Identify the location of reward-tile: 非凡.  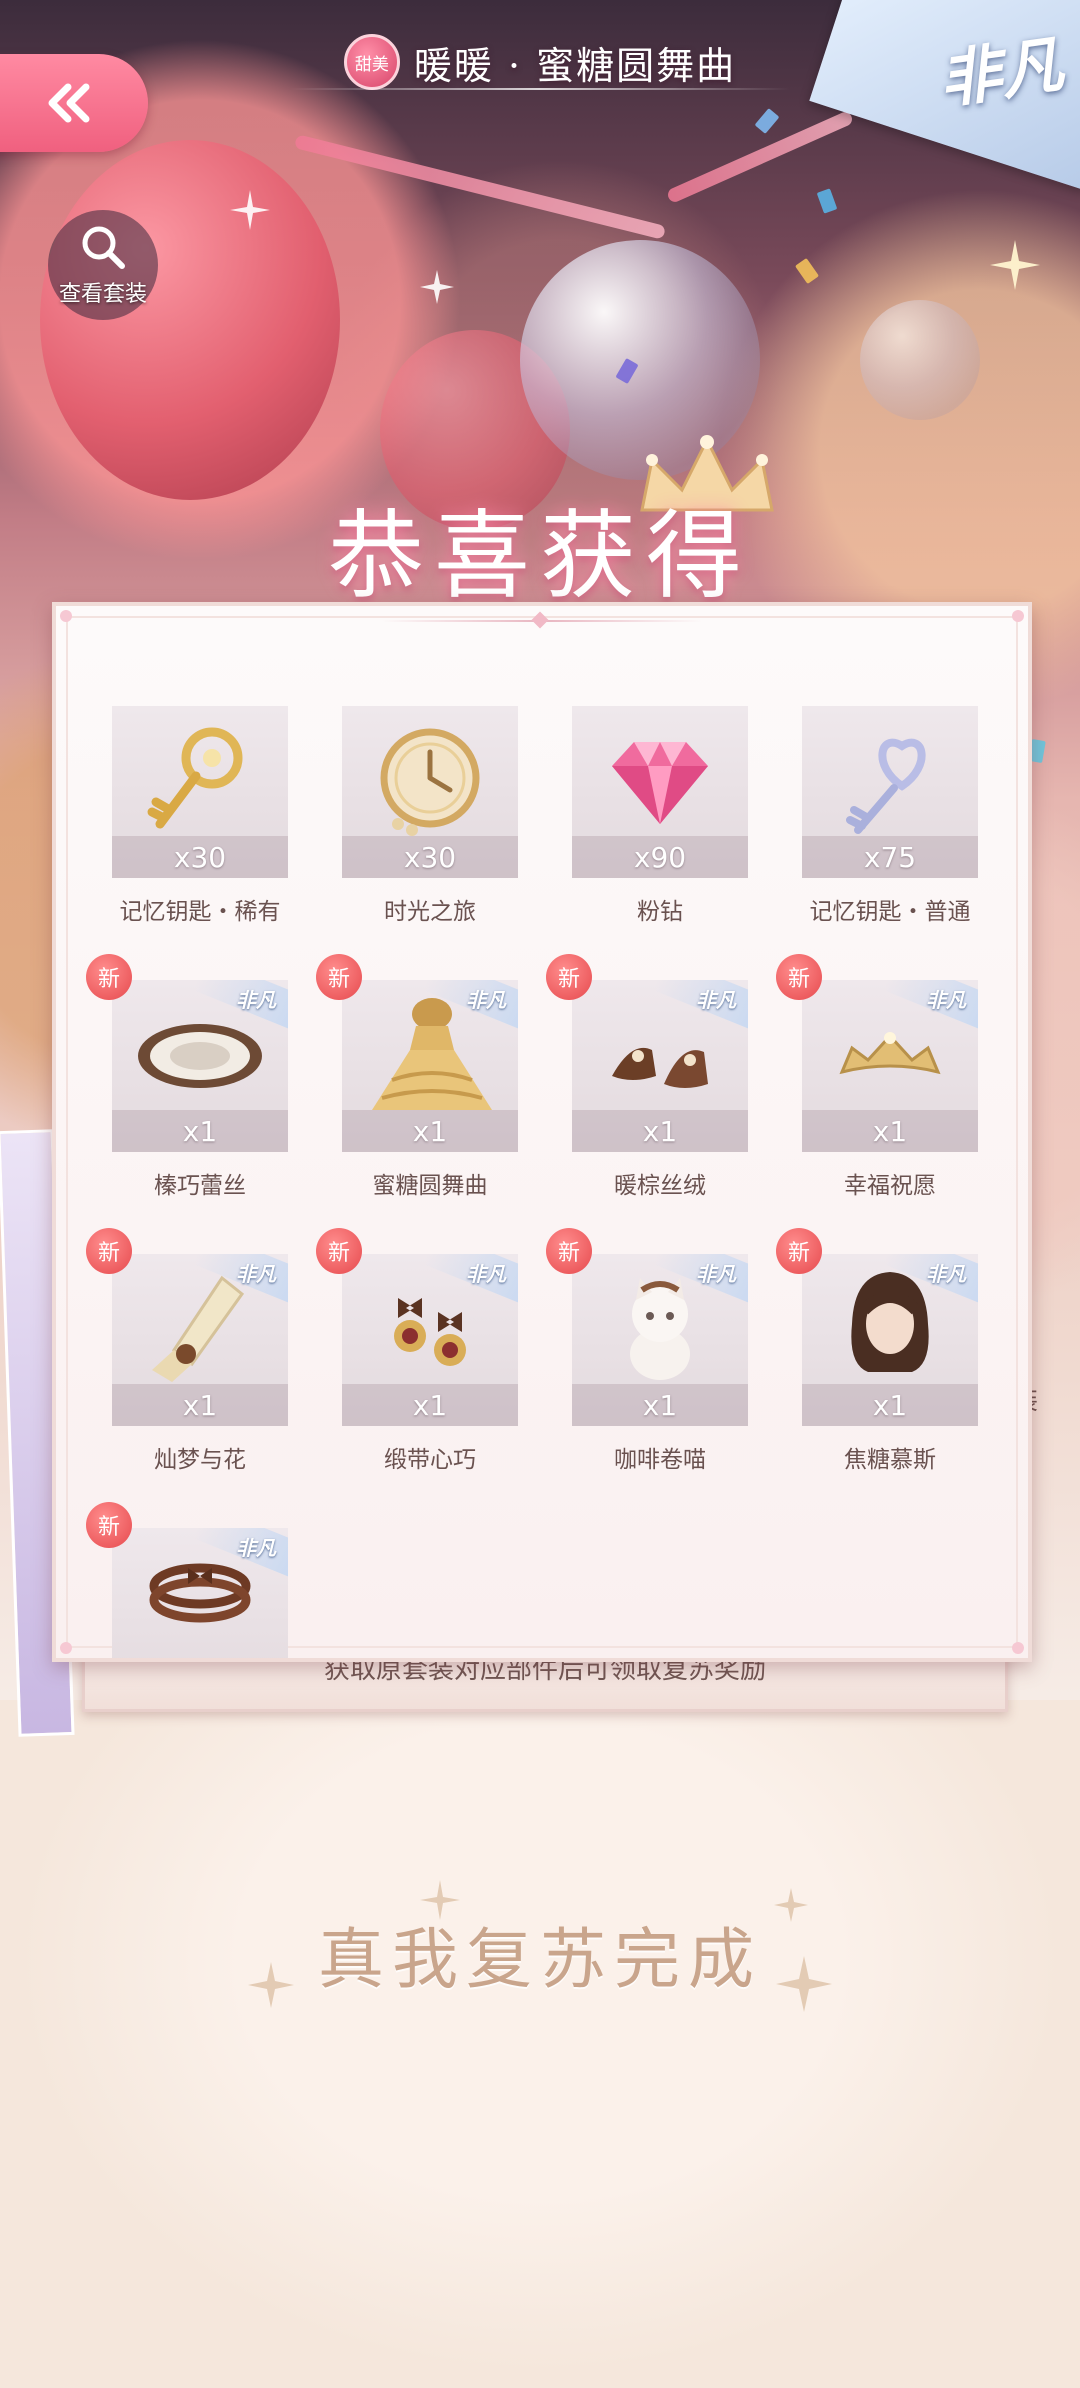
(200, 1595).